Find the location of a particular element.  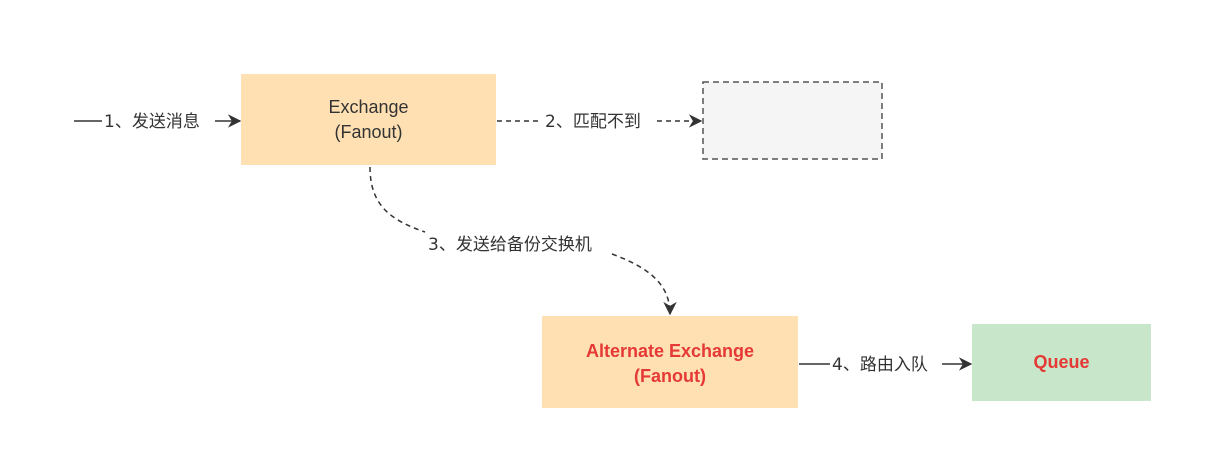

edge-to-alternate-curve-bottom is located at coordinates (644, 284).